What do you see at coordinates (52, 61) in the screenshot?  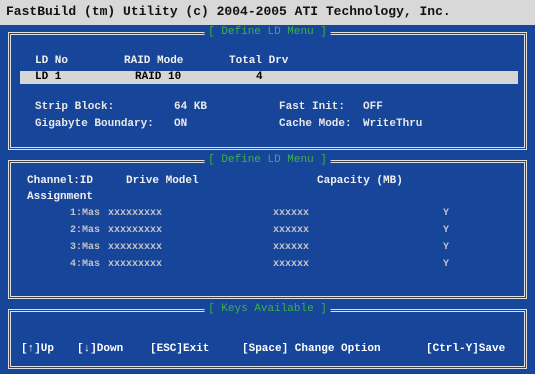 I see `column-ld-no: LD No` at bounding box center [52, 61].